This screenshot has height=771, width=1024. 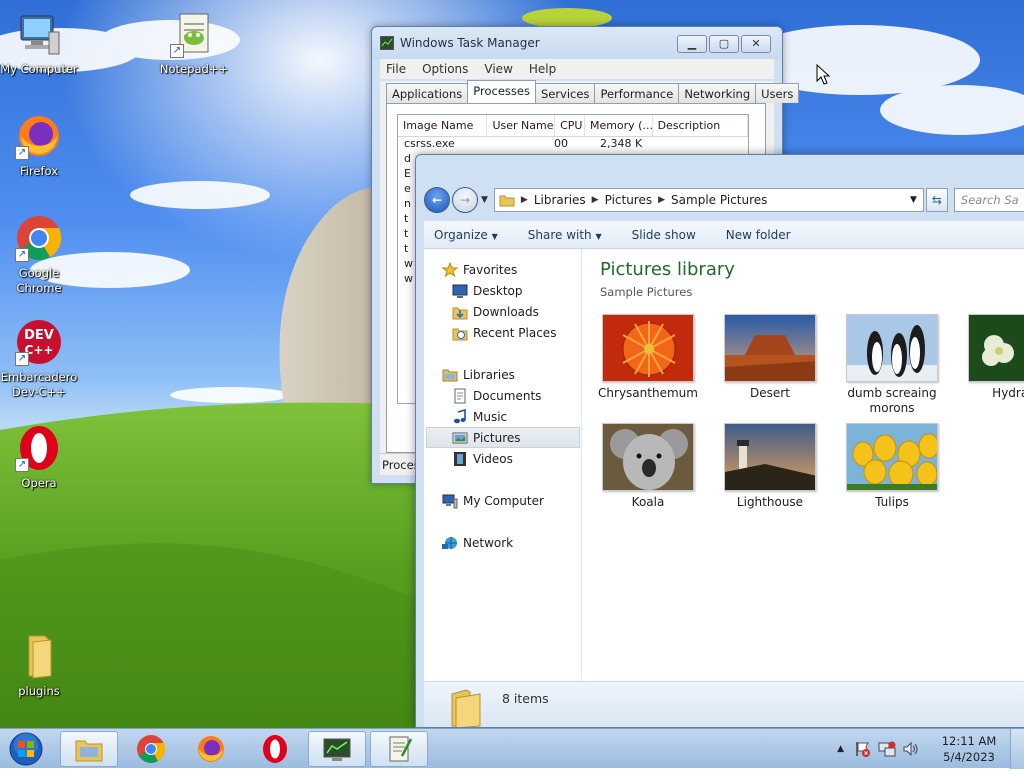 I want to click on dropdown-arrow-icon: ▼, so click(x=598, y=236).